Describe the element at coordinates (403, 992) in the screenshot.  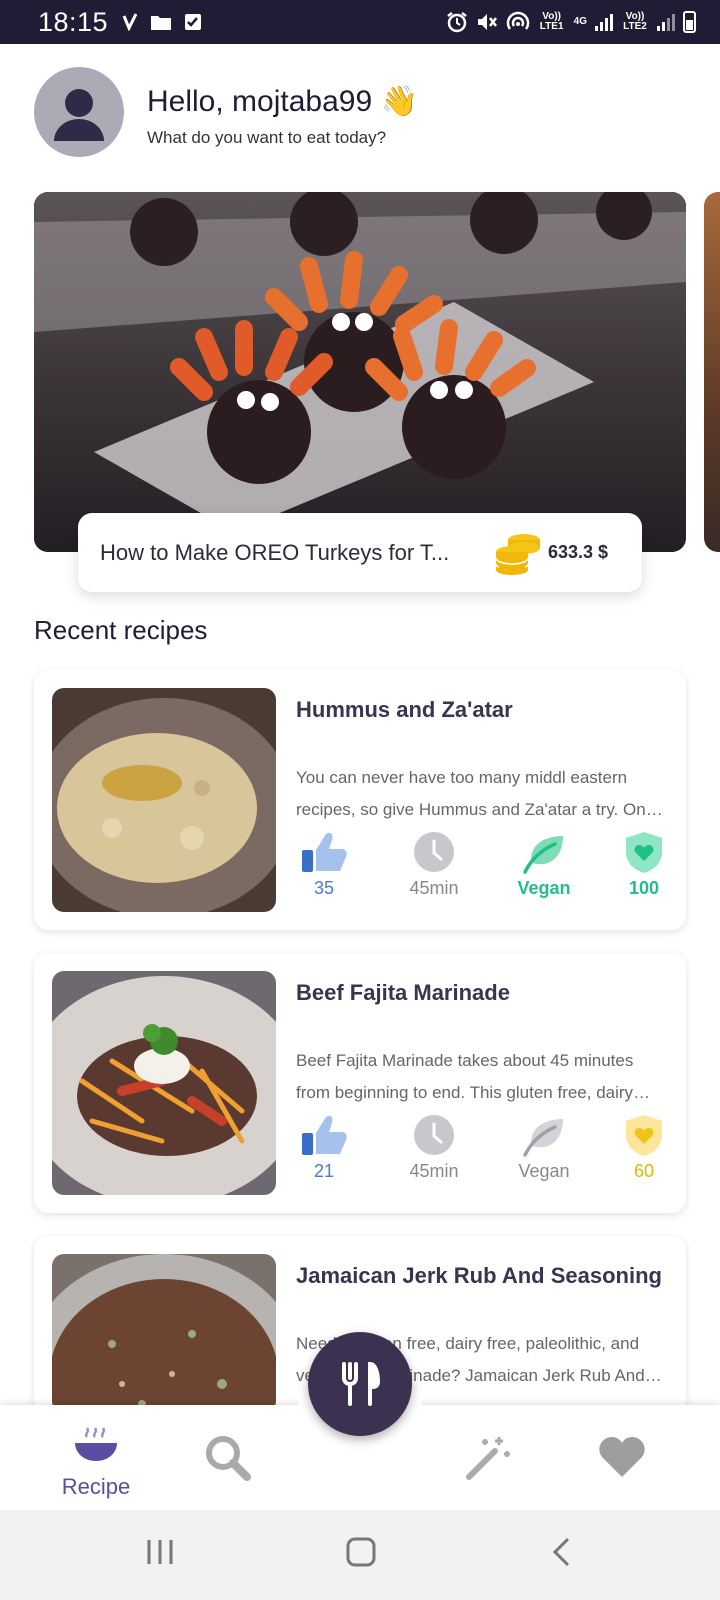
I see `recipe-title: Beef Fajita Marinade` at that location.